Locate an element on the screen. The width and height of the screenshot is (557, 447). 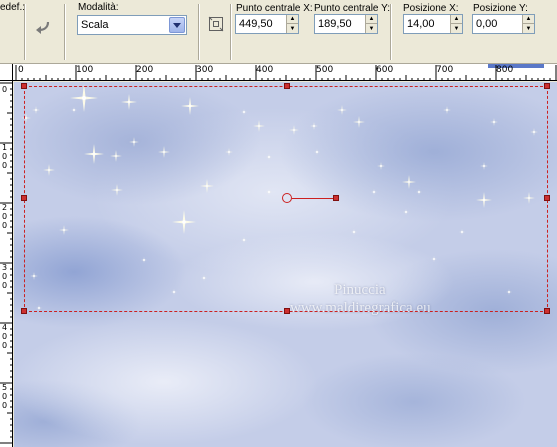
horizontal-ruler: 0 100 200 300 400 500 600 700 800 is located at coordinates (285, 72).